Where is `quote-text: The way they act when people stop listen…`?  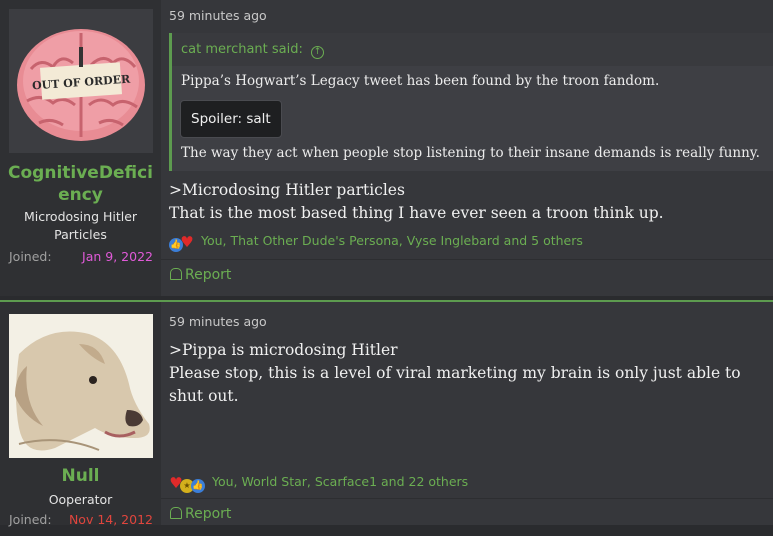
quote-text: The way they act when people stop listen… is located at coordinates (470, 153).